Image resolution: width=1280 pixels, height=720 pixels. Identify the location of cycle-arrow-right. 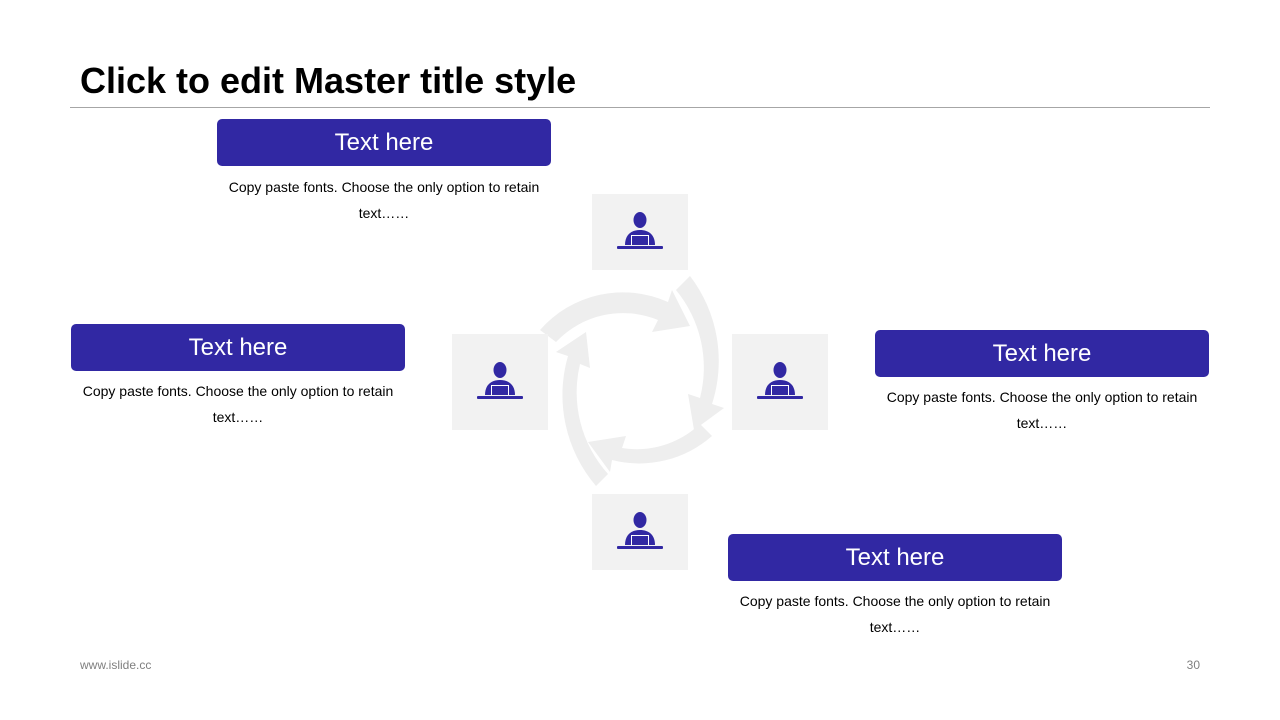
(700, 353).